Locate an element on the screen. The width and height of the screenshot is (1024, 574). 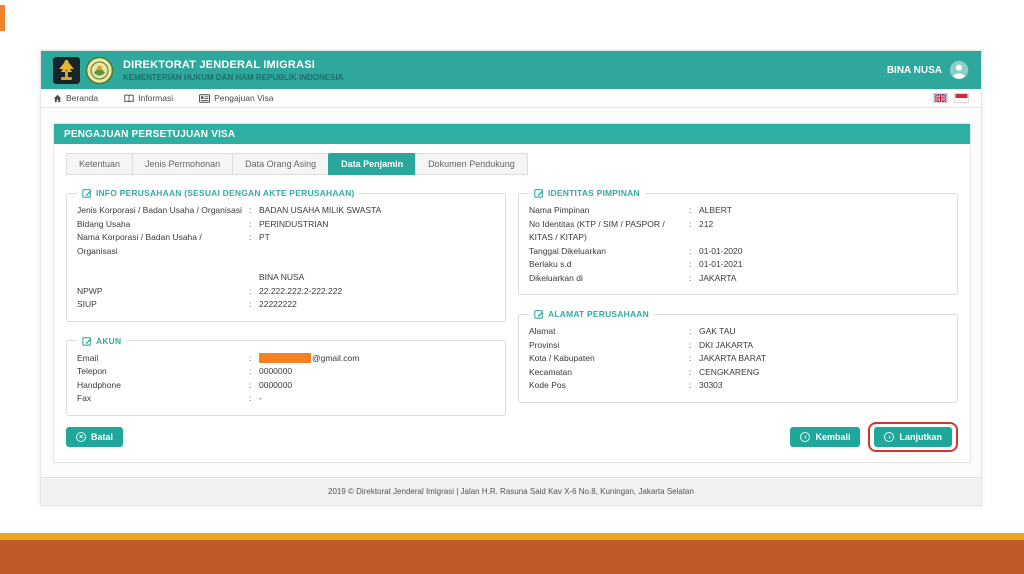
field-row: Telepon : 0000000 is located at coordinates (286, 372).